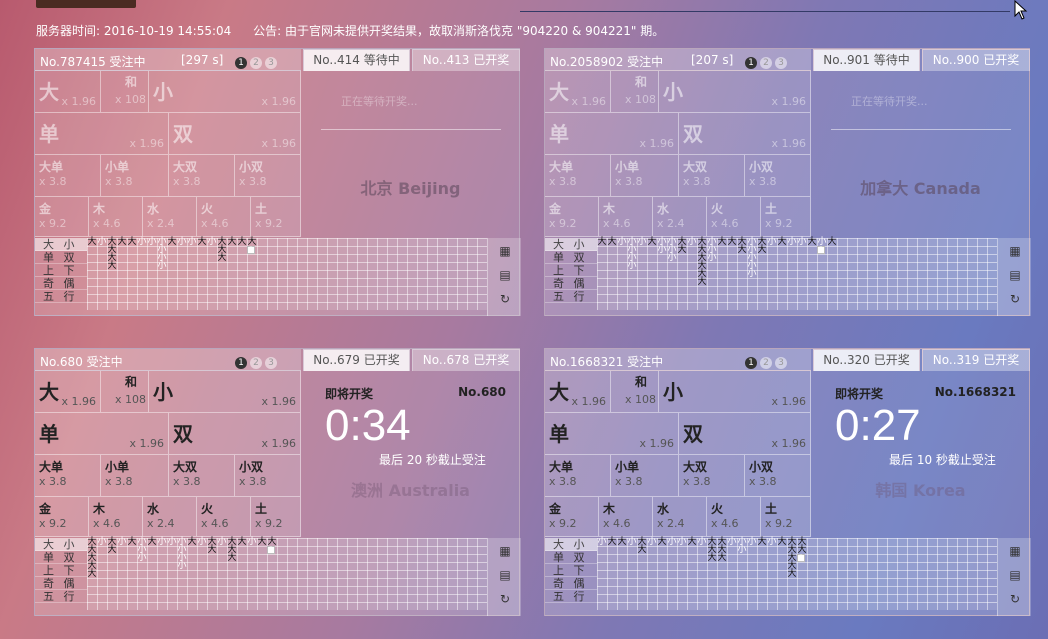 The width and height of the screenshot is (1048, 639). Describe the element at coordinates (356, 60) in the screenshot. I see `tab-current-draw: No..414 等待中` at that location.